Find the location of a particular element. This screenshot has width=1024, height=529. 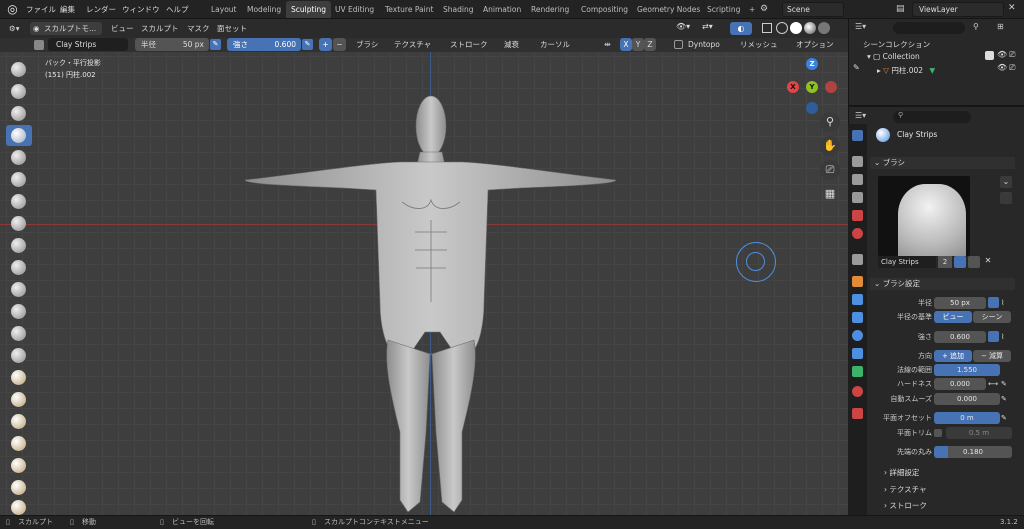

properties-editor-icon: ☰▾ is located at coordinates (867, 117).